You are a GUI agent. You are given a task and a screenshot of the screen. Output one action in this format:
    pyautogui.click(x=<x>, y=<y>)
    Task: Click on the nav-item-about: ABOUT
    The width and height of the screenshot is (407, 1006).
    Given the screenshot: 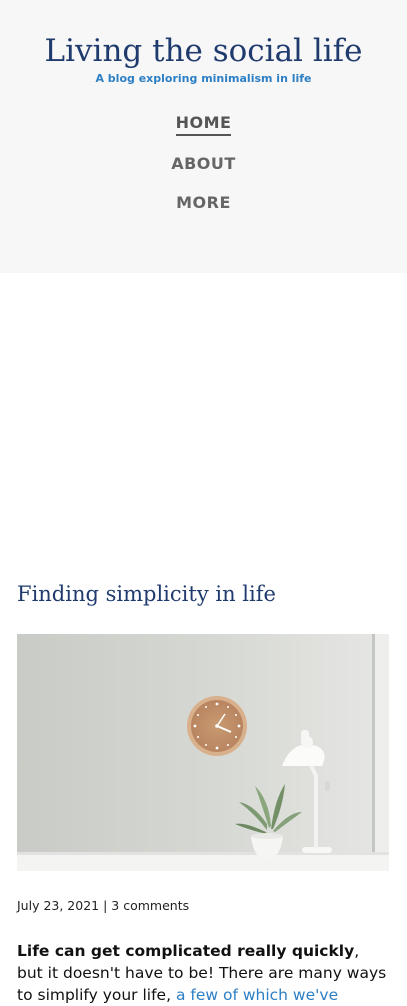 What is the action you would take?
    pyautogui.click(x=203, y=172)
    